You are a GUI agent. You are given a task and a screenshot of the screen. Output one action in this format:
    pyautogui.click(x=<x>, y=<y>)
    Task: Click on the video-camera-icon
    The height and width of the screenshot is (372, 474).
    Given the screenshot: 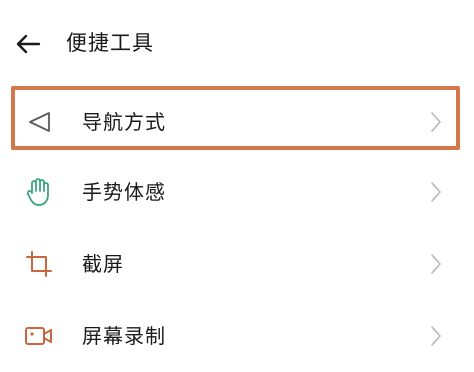 What is the action you would take?
    pyautogui.click(x=39, y=336)
    